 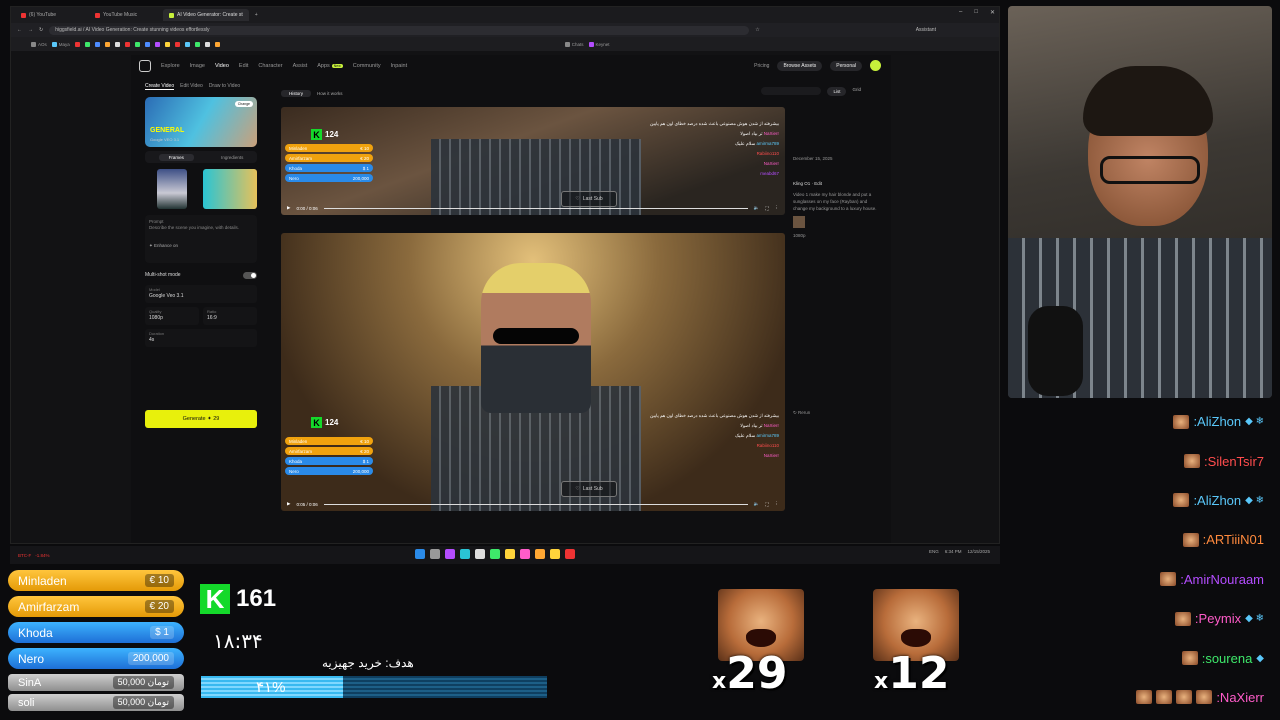 I want to click on end-frame-thumbnail, so click(x=230, y=189).